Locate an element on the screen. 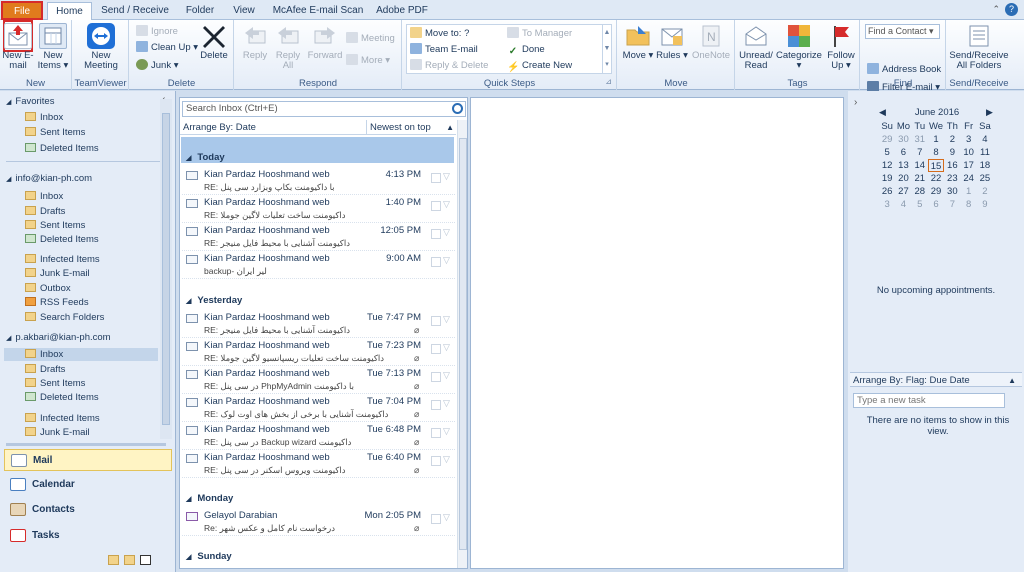 Image resolution: width=1024 pixels, height=572 pixels. sort-ascending-icon: ▲ is located at coordinates (1012, 380).